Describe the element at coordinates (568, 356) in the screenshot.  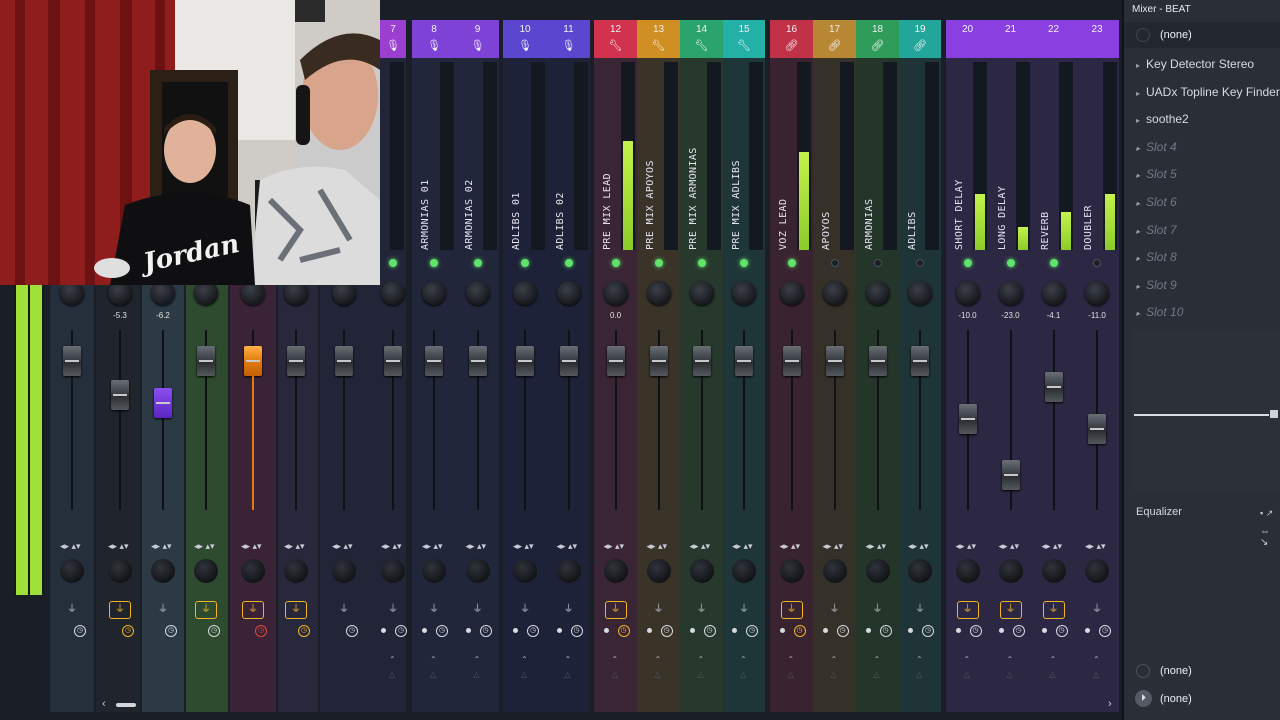
I see `mixer-strip: 11 🎙︎ ADLIBS 02 ◂▸ ▴▾ ⏚ ◷ ⌃ △` at that location.